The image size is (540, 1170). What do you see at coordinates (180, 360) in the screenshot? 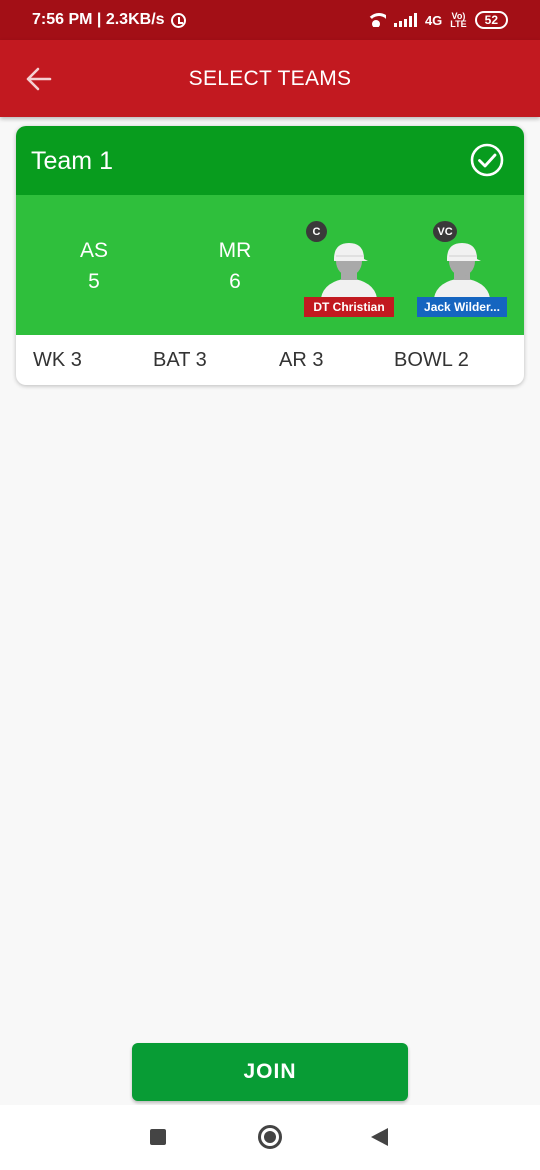
I see `bat-count: BAT 3` at bounding box center [180, 360].